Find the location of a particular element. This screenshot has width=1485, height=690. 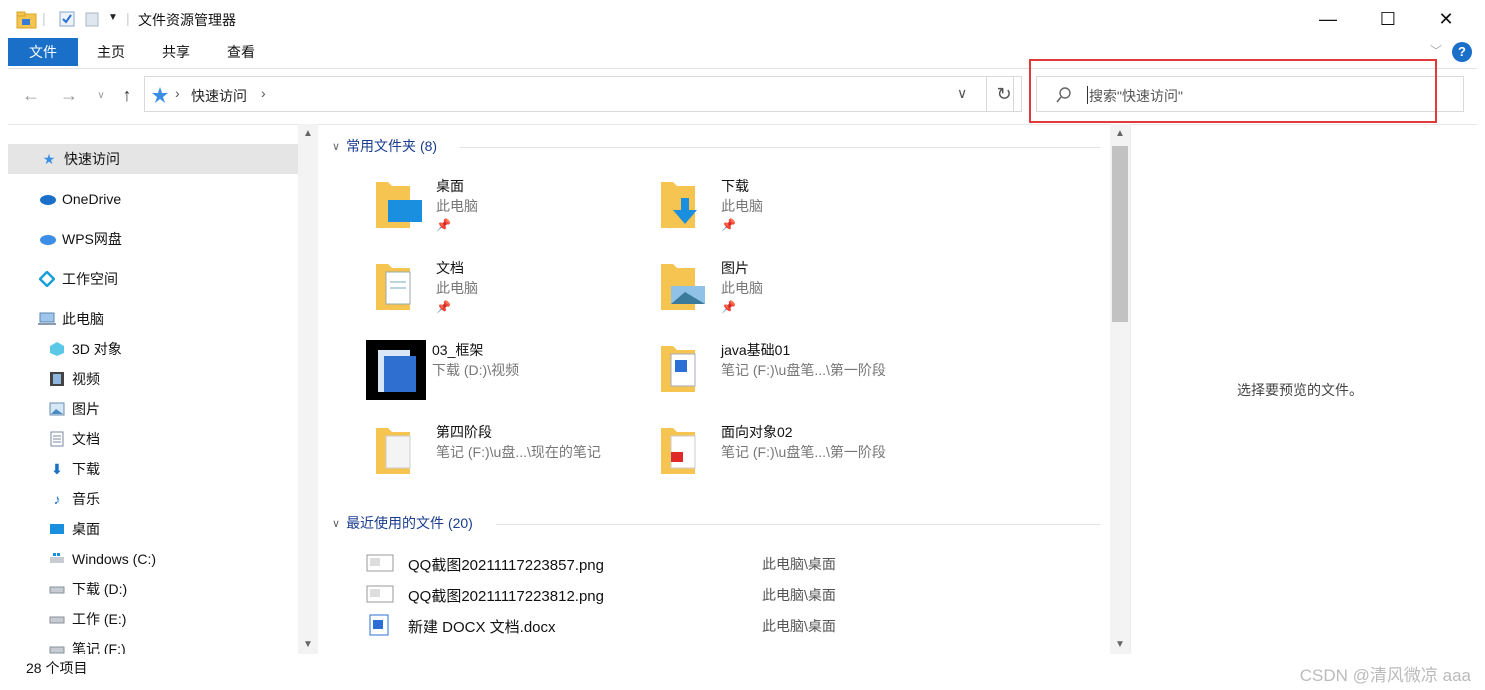

folder-tile-stage-four: 第四阶段 笔记 (F:)\u盘...\现在的笔记 is located at coordinates (505, 460).